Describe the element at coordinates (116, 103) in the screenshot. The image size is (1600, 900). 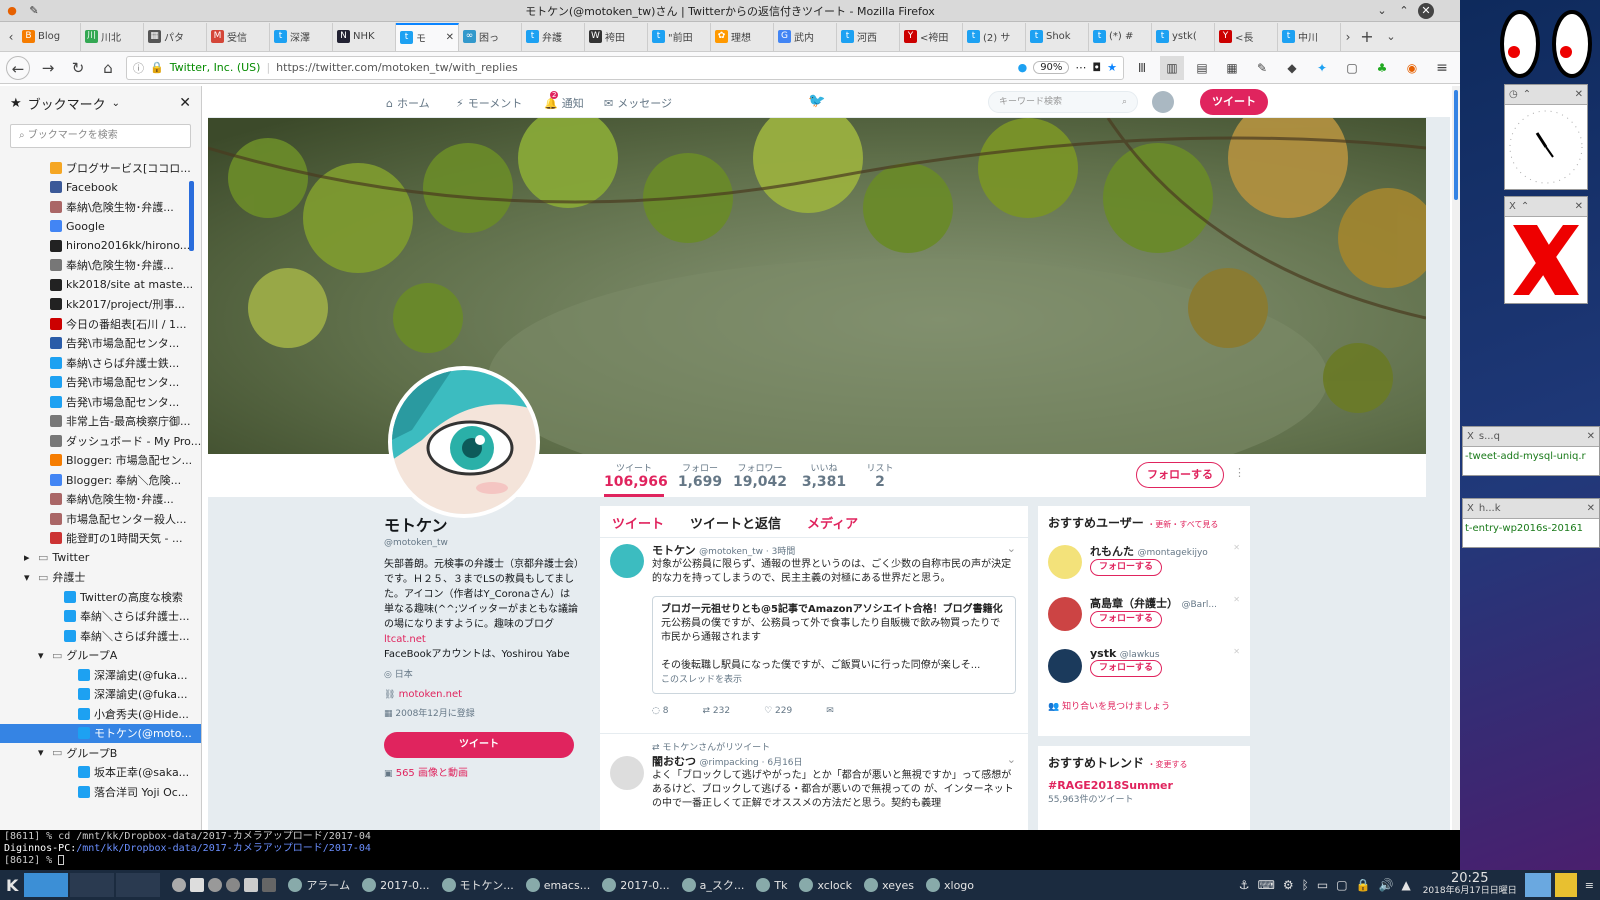
I see `chevron-down-icon: ⌄` at that location.